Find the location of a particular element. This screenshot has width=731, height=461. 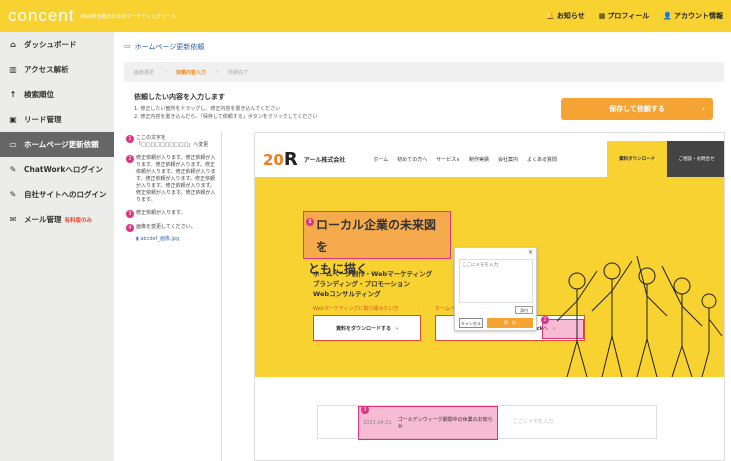

news-title: ゴールデンウィーク期間中の休業のお知らせ is located at coordinates (445, 423).